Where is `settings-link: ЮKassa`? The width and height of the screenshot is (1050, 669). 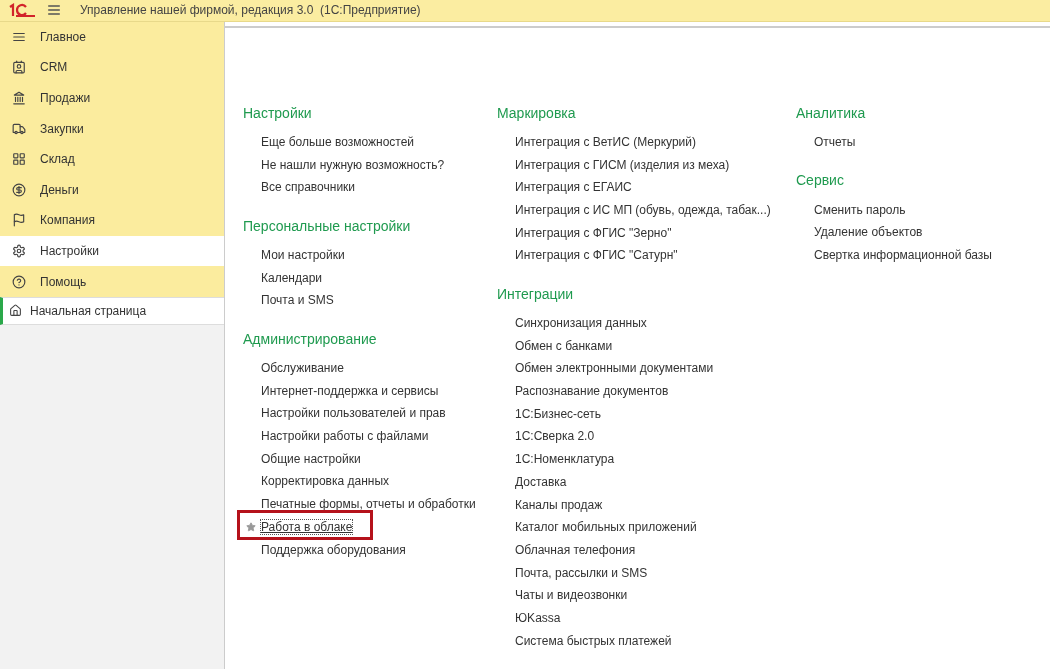
settings-link: ЮKassa is located at coordinates (538, 617).